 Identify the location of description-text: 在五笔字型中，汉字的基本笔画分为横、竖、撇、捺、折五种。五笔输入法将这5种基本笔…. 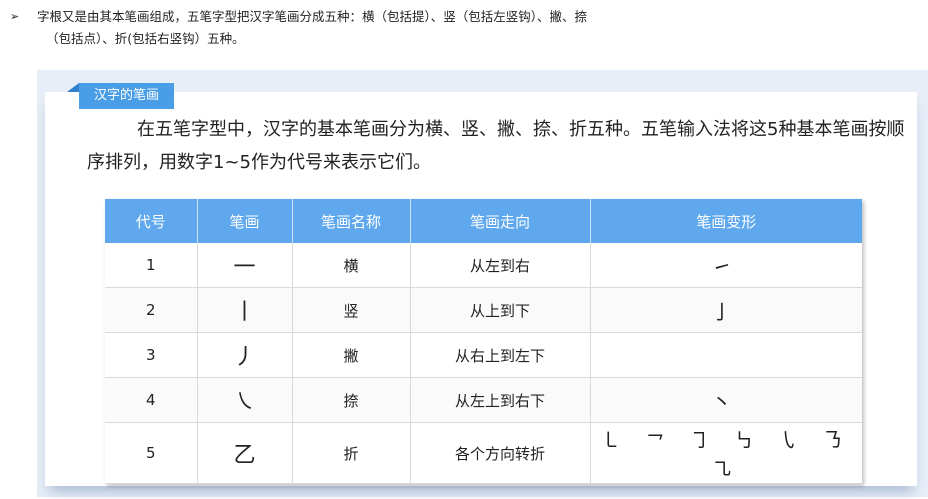
(496, 146).